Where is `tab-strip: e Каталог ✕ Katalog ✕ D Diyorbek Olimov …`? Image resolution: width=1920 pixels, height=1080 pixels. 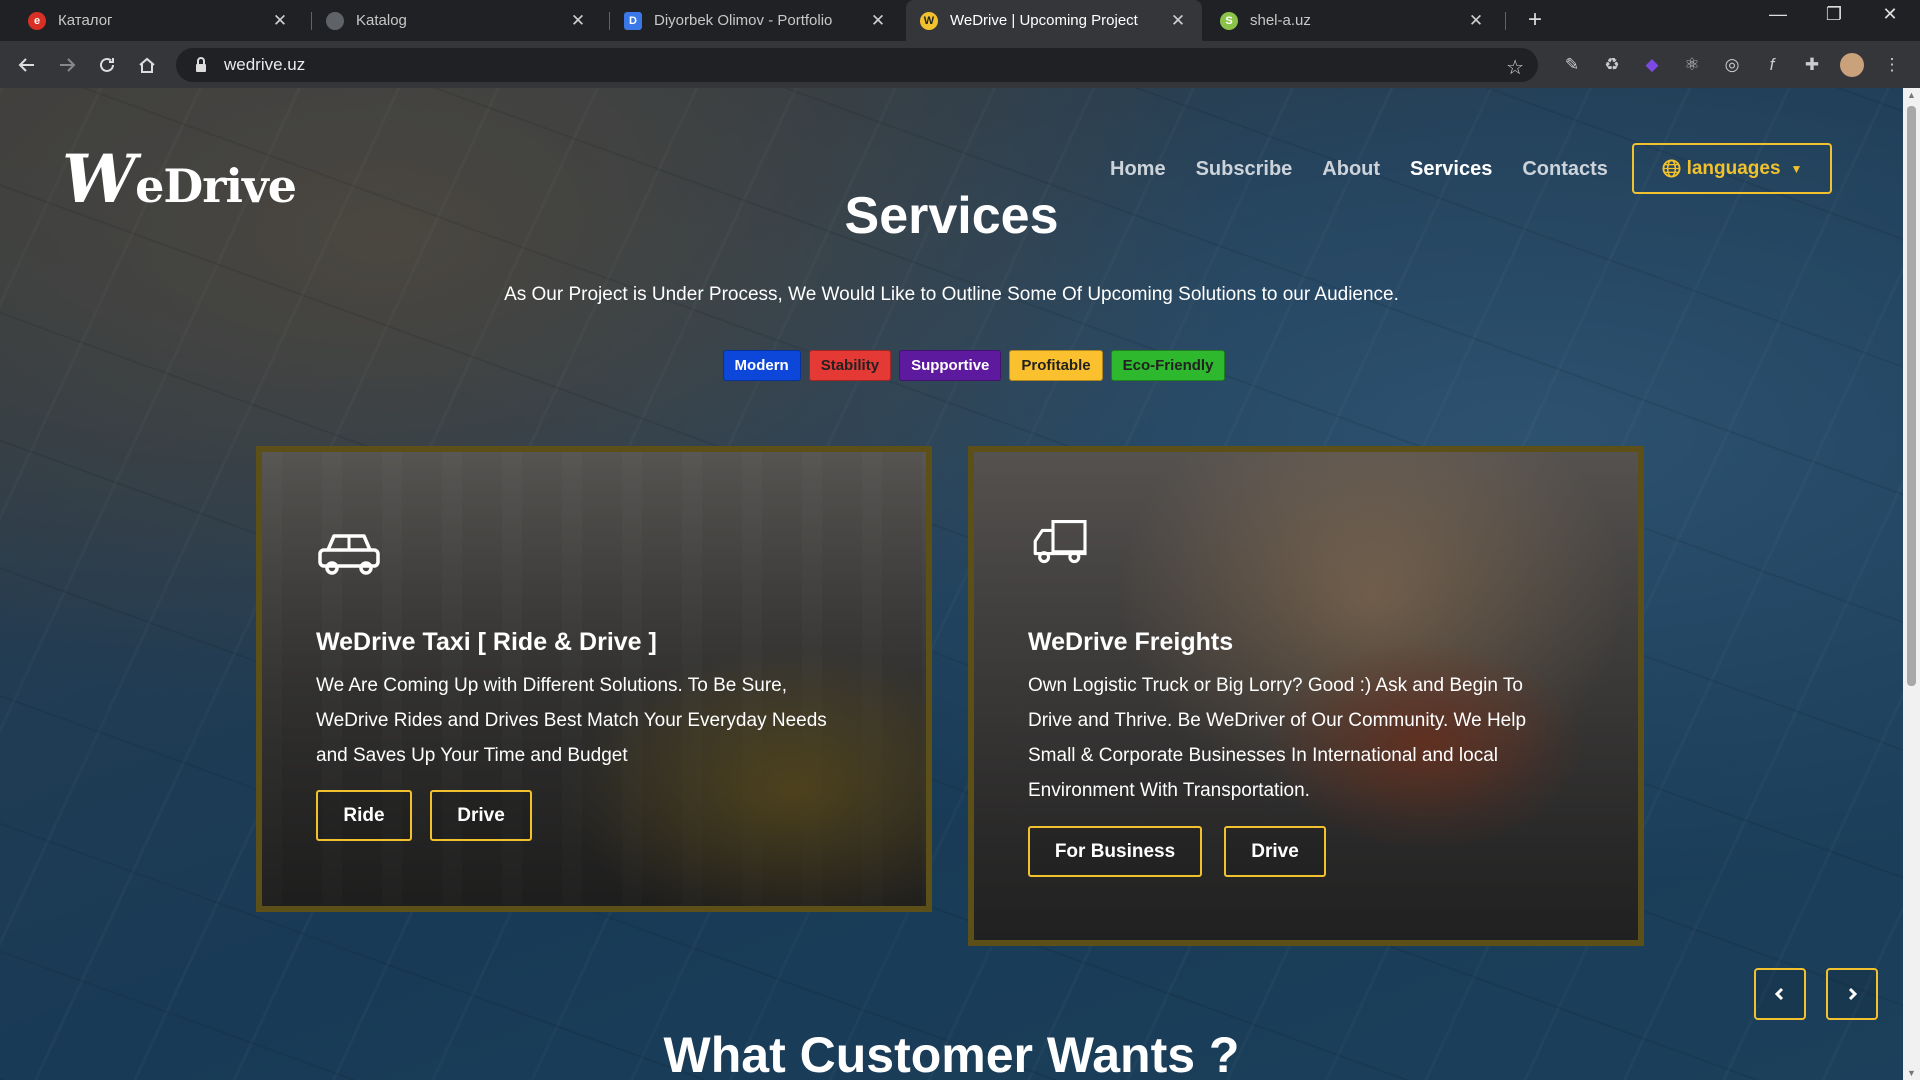 tab-strip: e Каталог ✕ Katalog ✕ D Diyorbek Olimov … is located at coordinates (960, 20).